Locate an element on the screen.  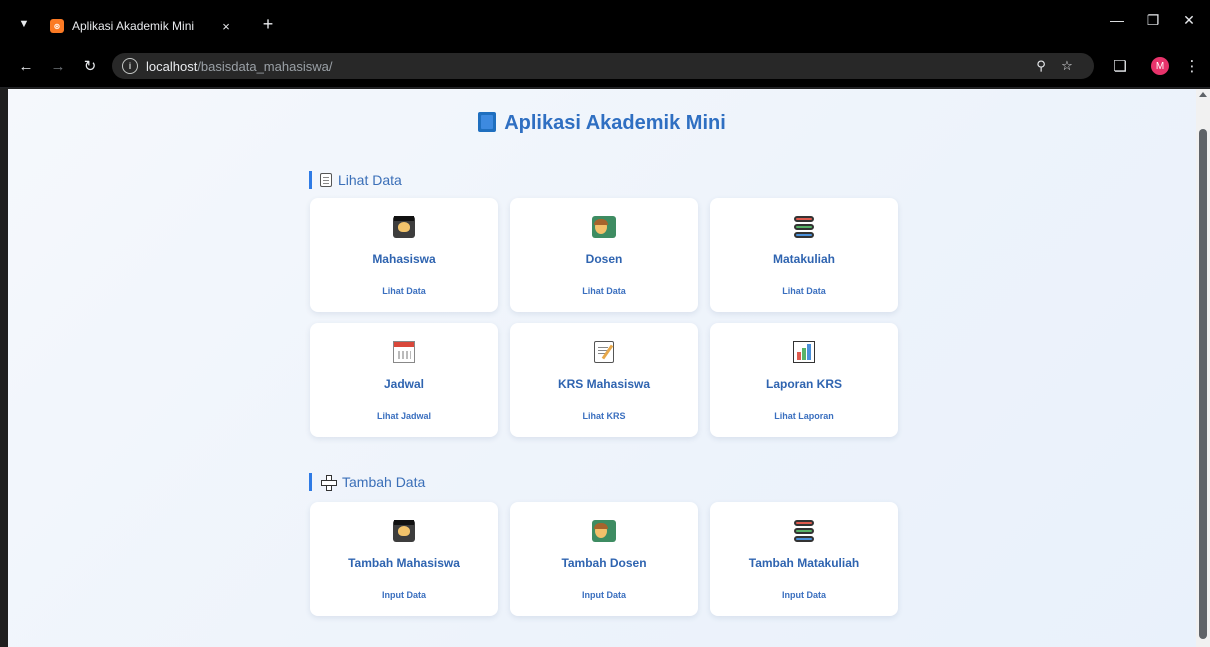
forward-arrow-icon: → is located at coordinates (58, 66).